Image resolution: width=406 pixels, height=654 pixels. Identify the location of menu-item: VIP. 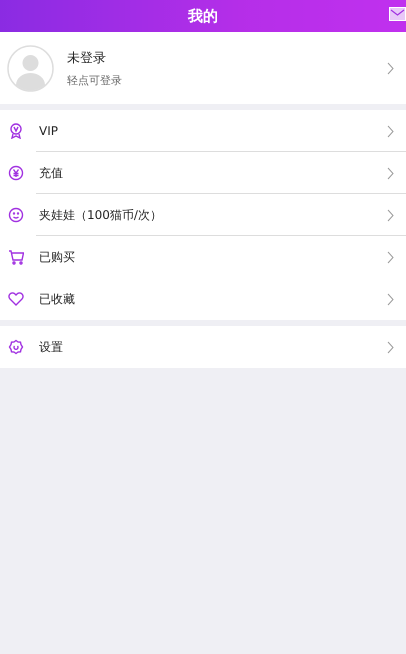
(203, 131).